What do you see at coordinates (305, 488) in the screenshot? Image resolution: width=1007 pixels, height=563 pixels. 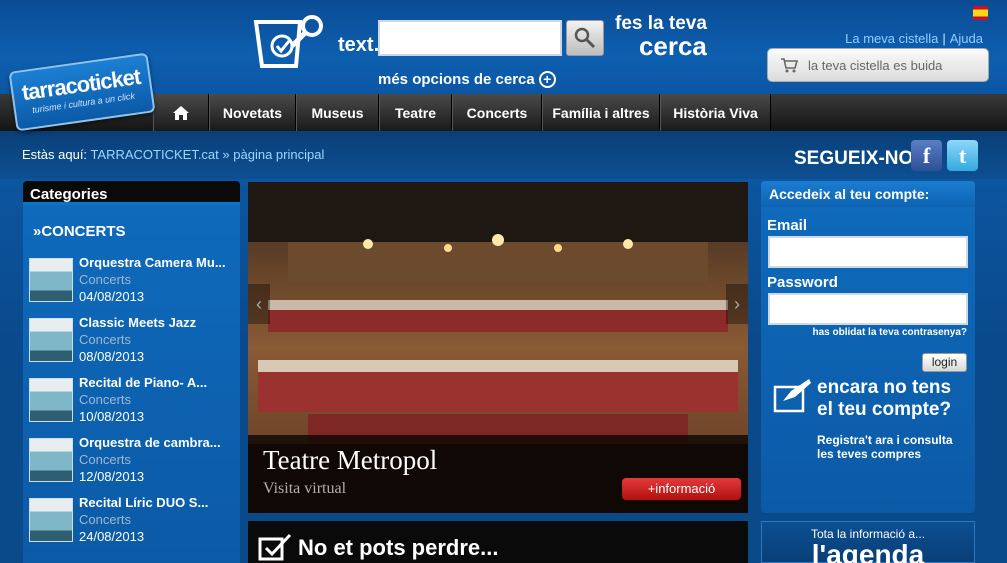 I see `slide-subtitle: Visita virtual` at bounding box center [305, 488].